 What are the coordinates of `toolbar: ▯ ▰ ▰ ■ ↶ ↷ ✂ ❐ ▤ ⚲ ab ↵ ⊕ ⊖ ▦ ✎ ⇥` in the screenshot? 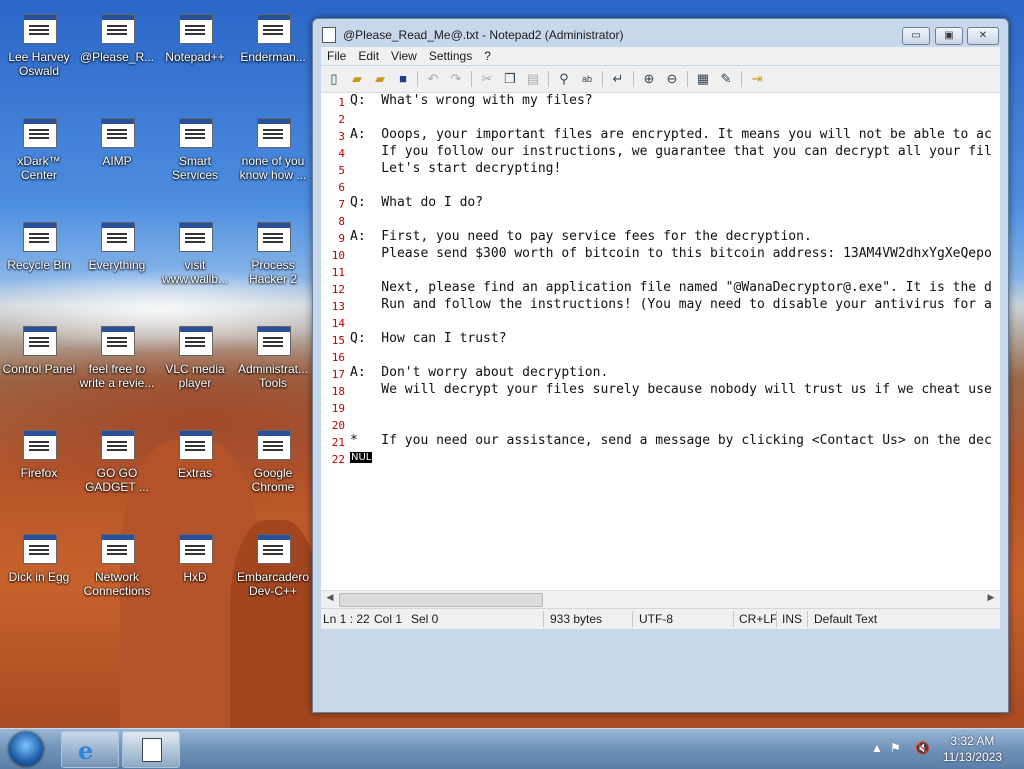 It's located at (660, 79).